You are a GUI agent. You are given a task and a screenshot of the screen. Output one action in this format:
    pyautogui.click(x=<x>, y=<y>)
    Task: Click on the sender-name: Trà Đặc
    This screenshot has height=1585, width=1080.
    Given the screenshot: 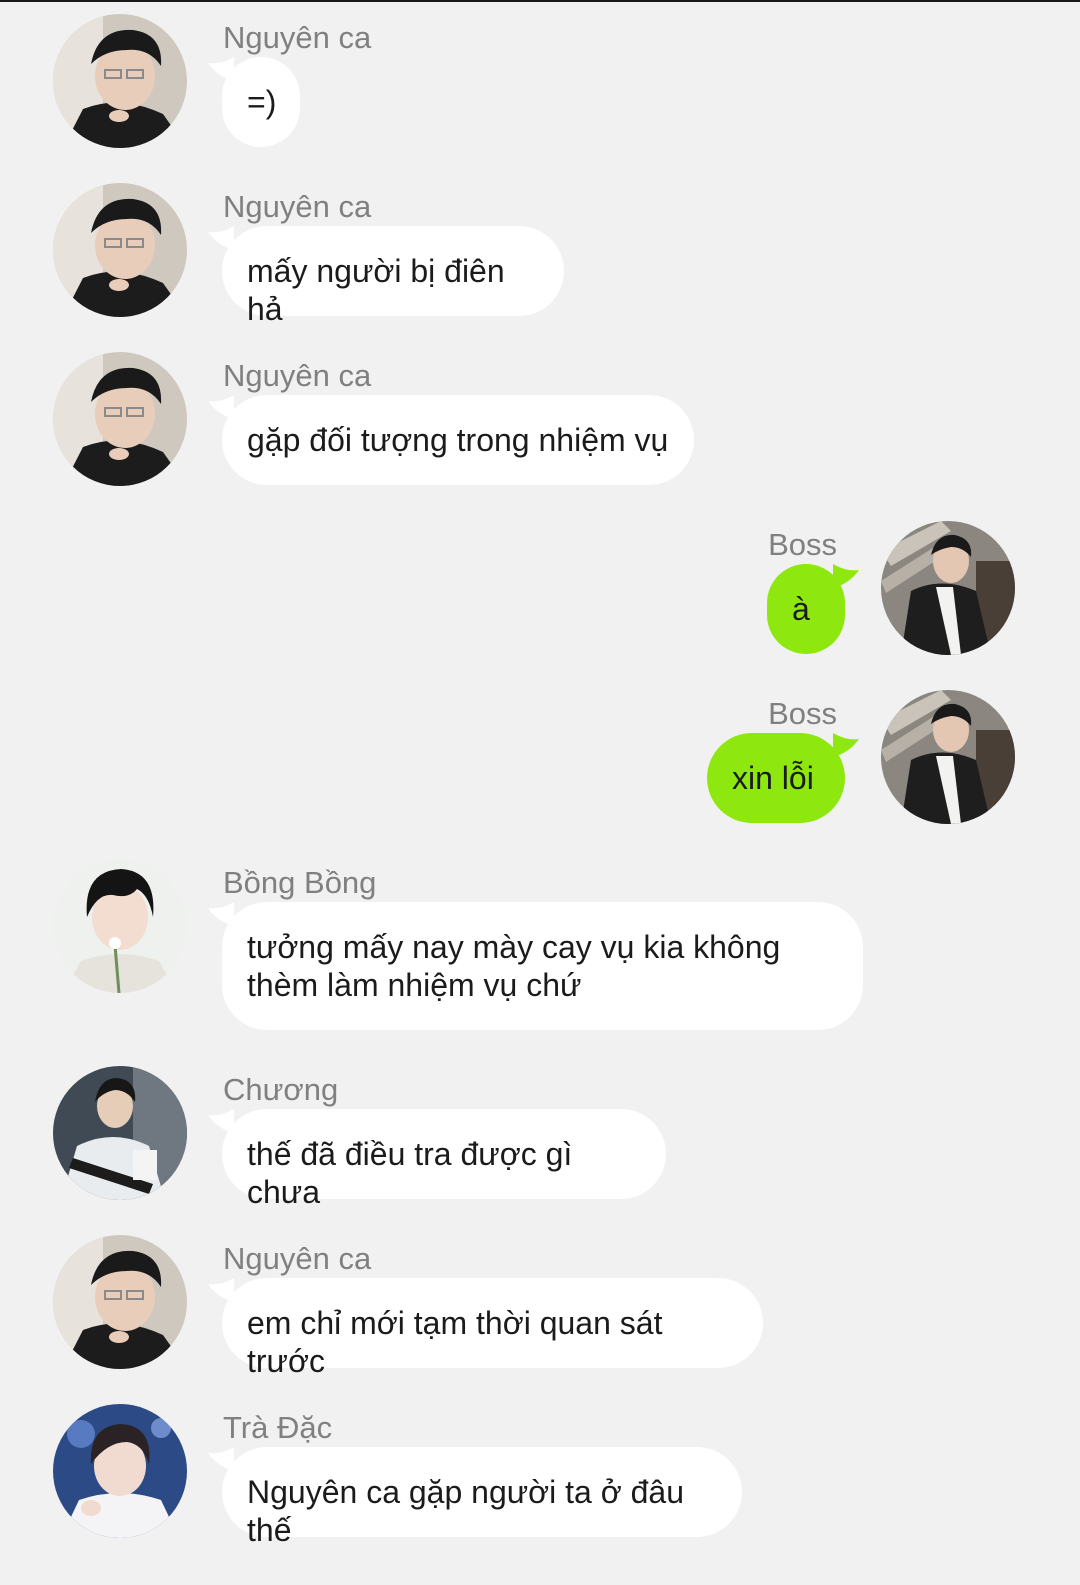 What is the action you would take?
    pyautogui.click(x=278, y=1427)
    